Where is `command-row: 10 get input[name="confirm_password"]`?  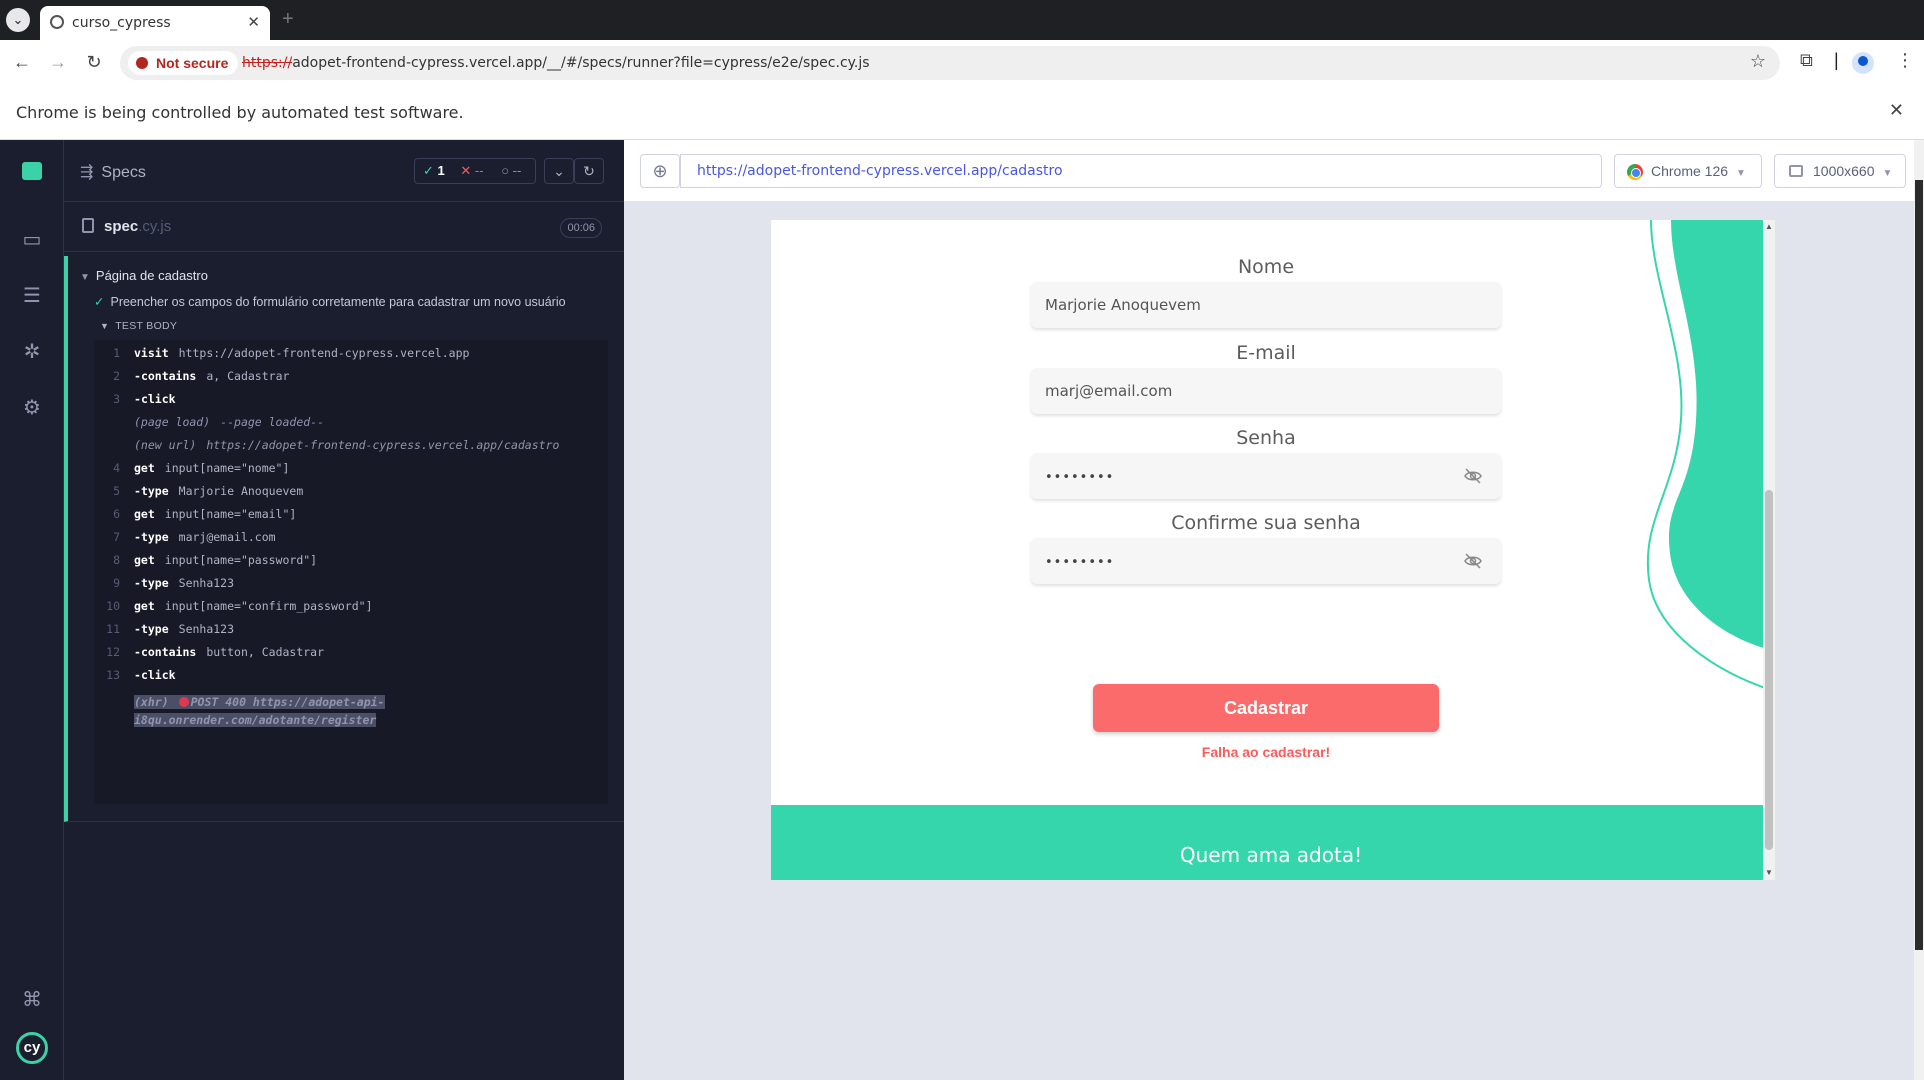 command-row: 10 get input[name="confirm_password"] is located at coordinates (351, 606).